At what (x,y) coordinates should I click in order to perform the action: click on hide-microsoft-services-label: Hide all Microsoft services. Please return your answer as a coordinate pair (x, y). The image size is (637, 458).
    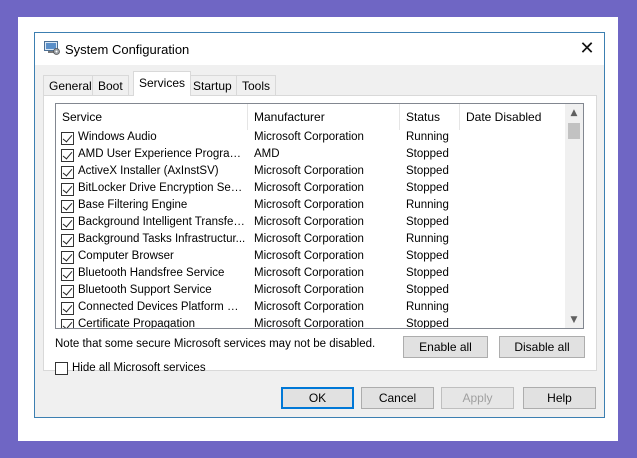
    Looking at the image, I should click on (139, 368).